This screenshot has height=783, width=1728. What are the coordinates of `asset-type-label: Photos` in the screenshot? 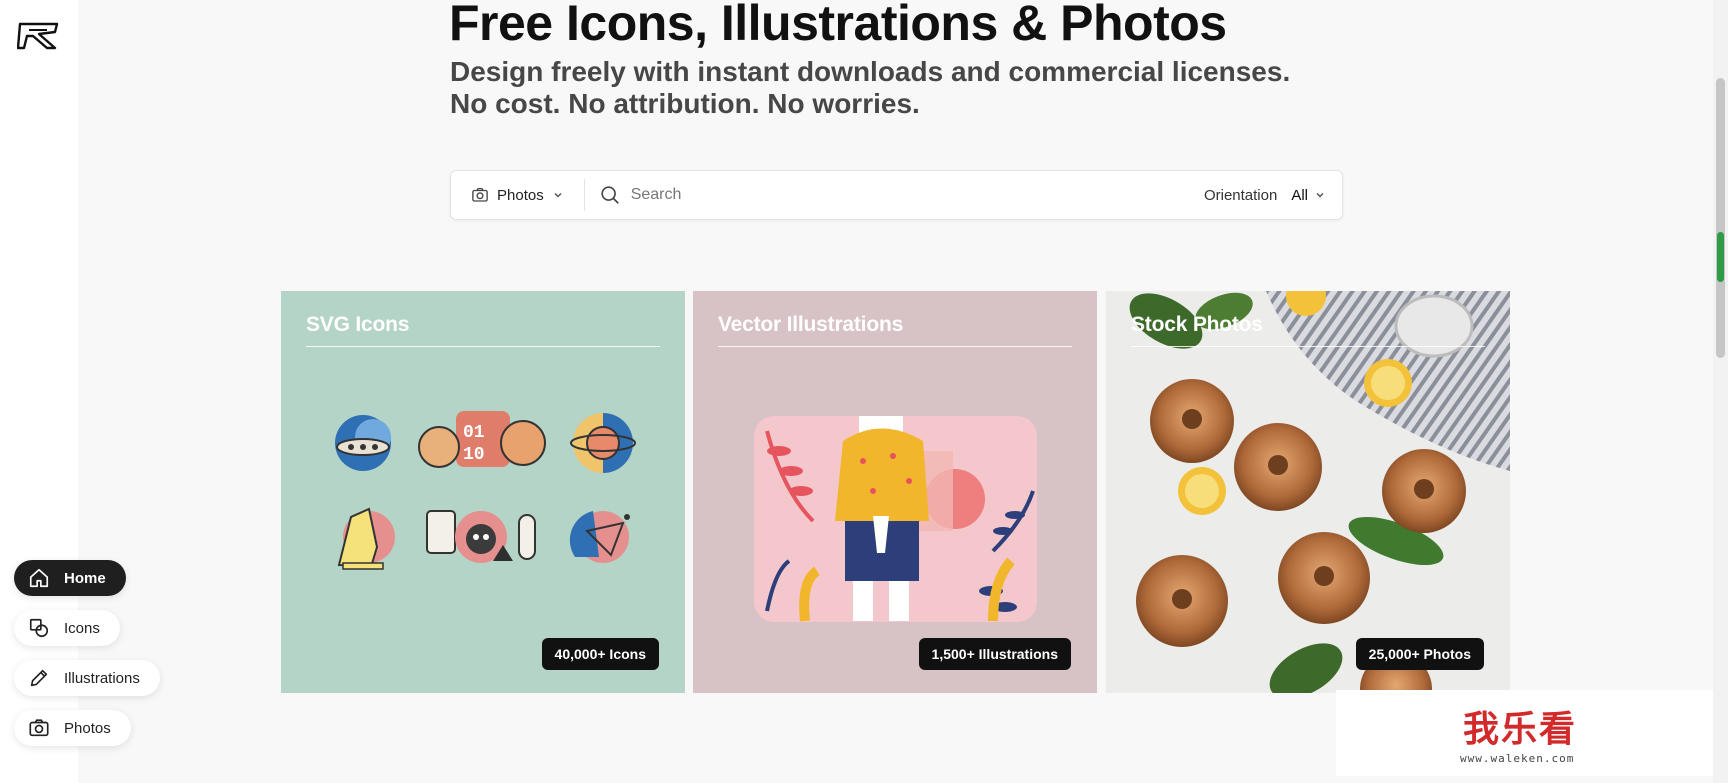 It's located at (520, 195).